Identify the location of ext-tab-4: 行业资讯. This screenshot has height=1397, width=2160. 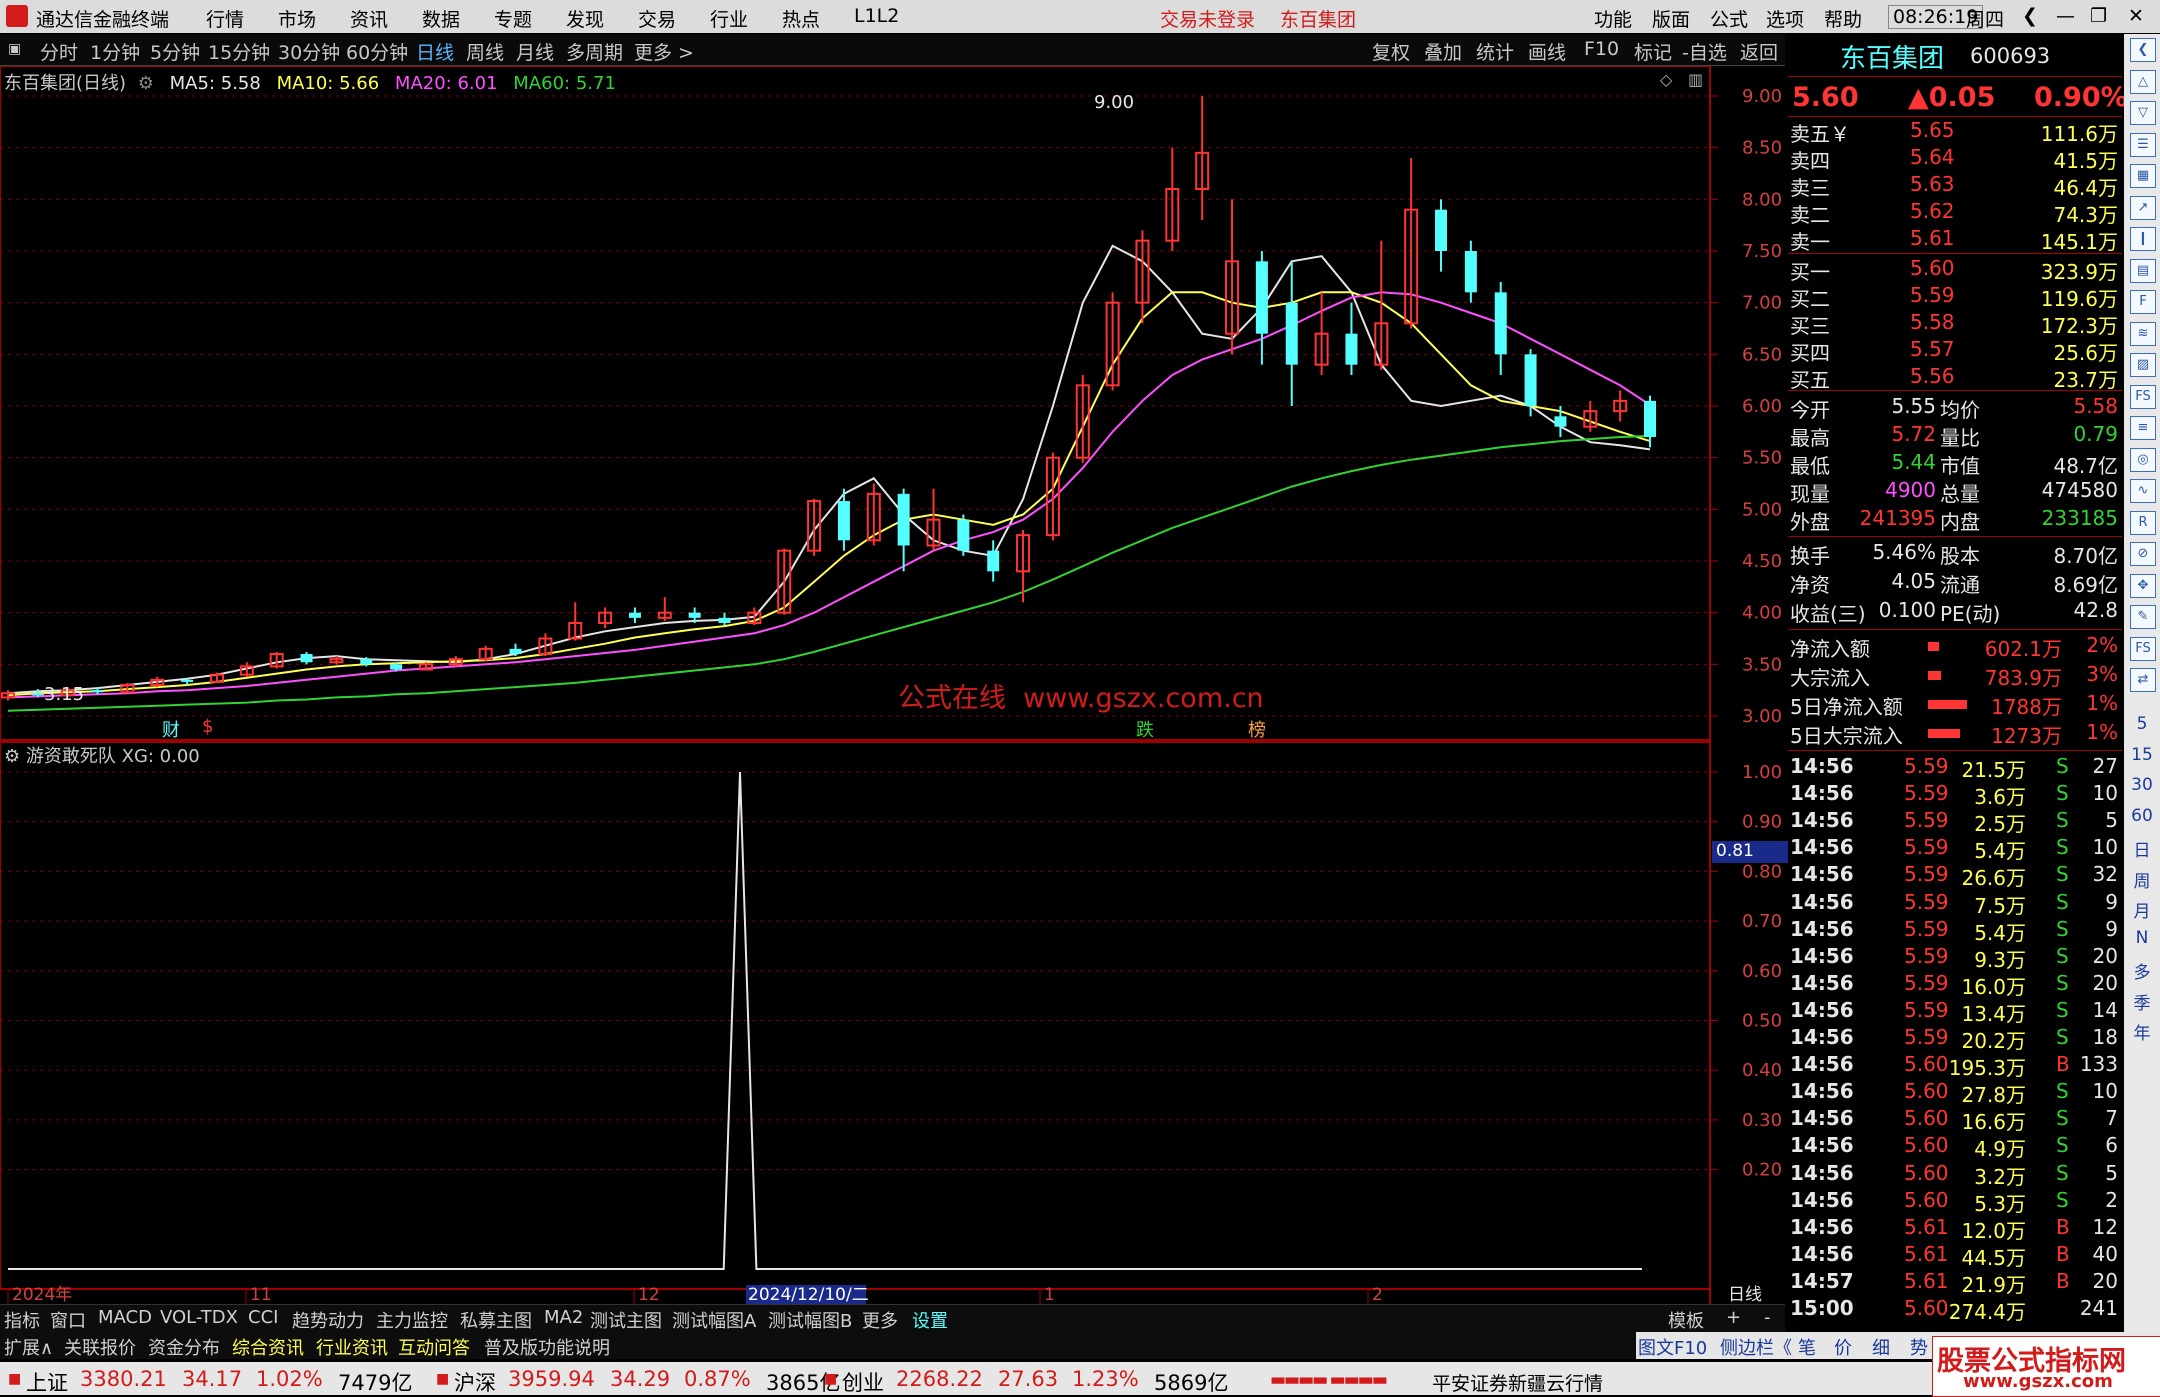
(352, 1347).